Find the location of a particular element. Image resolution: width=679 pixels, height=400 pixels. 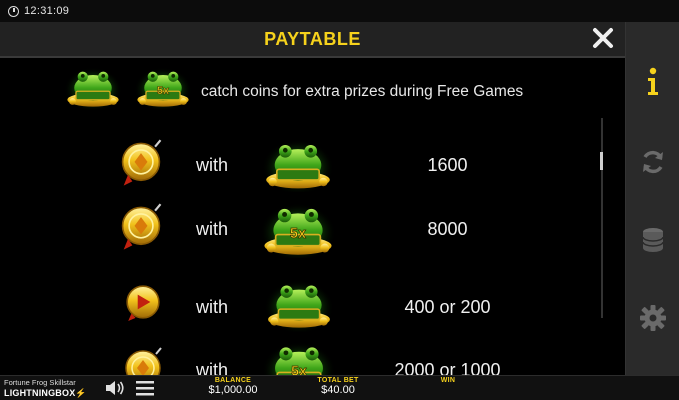

status-bar: 12:31:09 is located at coordinates (339, 11).